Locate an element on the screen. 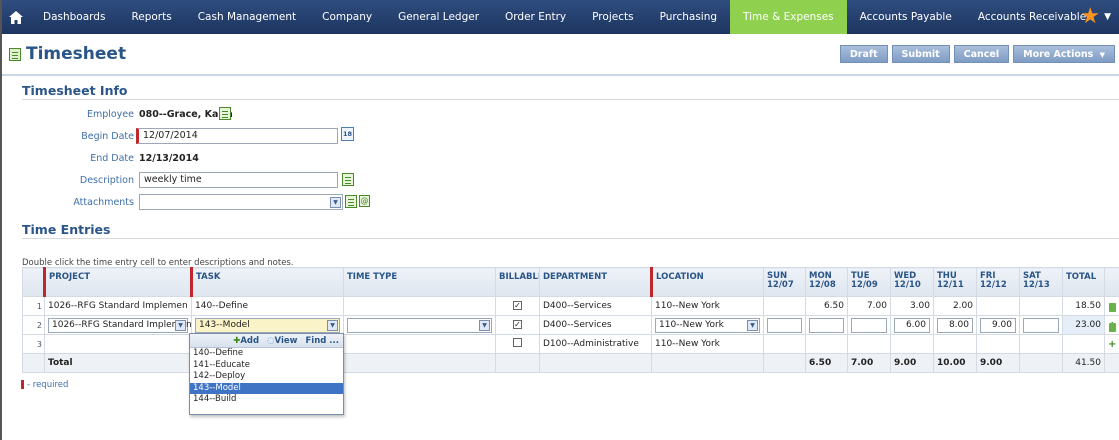 This screenshot has height=440, width=1119. nav-order-entry: Order Entry is located at coordinates (535, 17).